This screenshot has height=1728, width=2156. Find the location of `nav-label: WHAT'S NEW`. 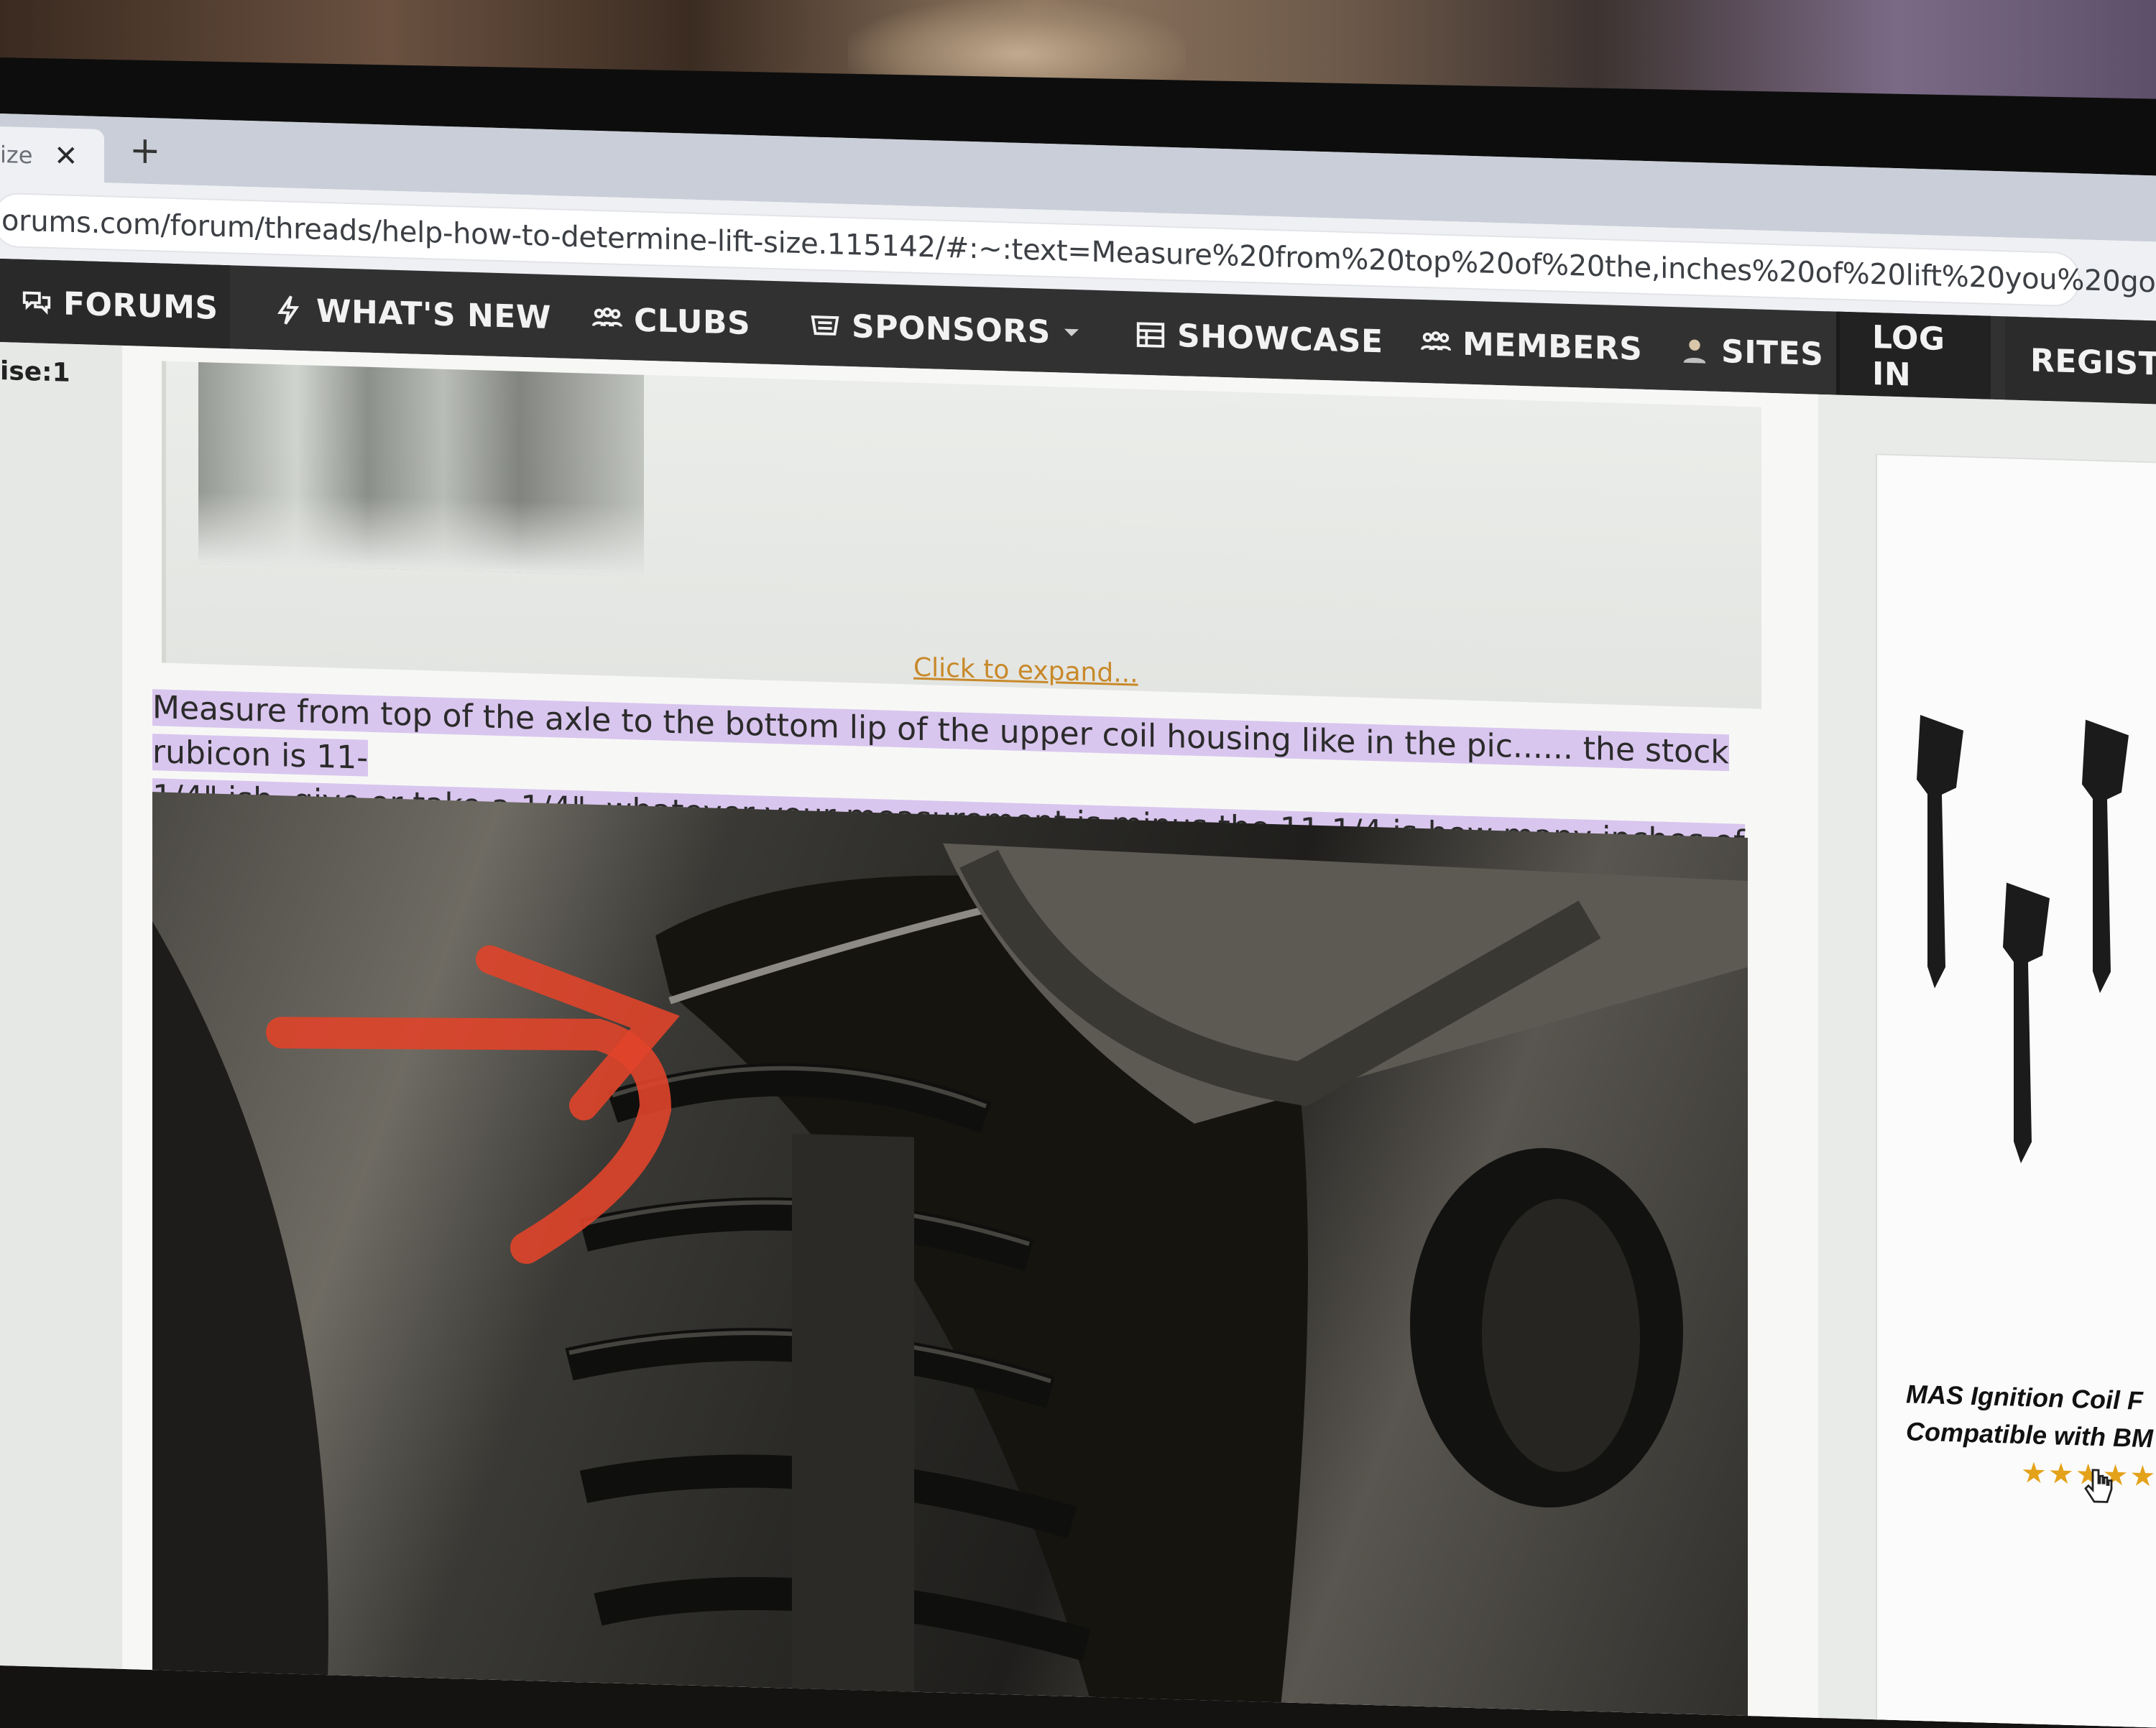

nav-label: WHAT'S NEW is located at coordinates (434, 314).